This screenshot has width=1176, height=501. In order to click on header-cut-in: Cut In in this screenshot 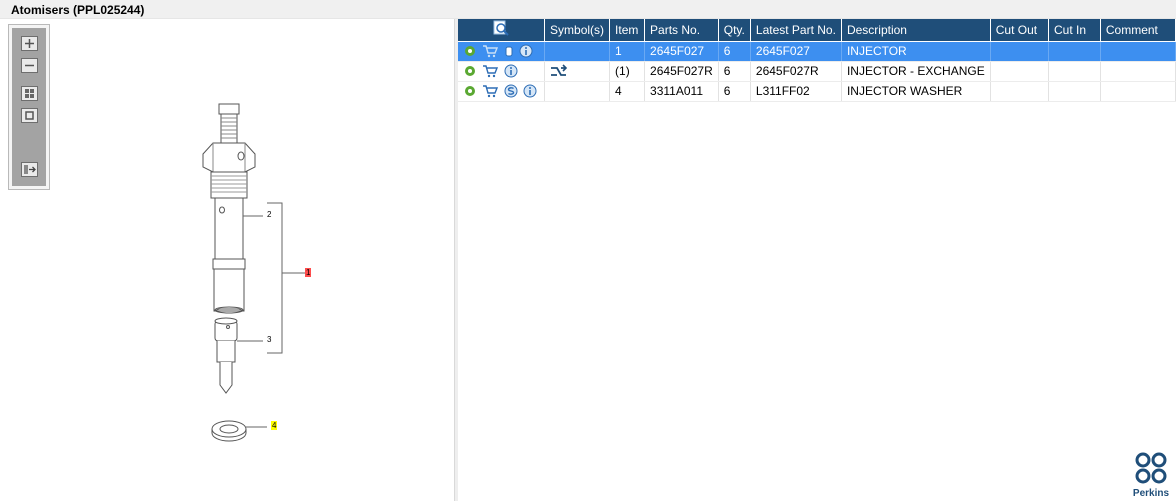, I will do `click(1074, 30)`.